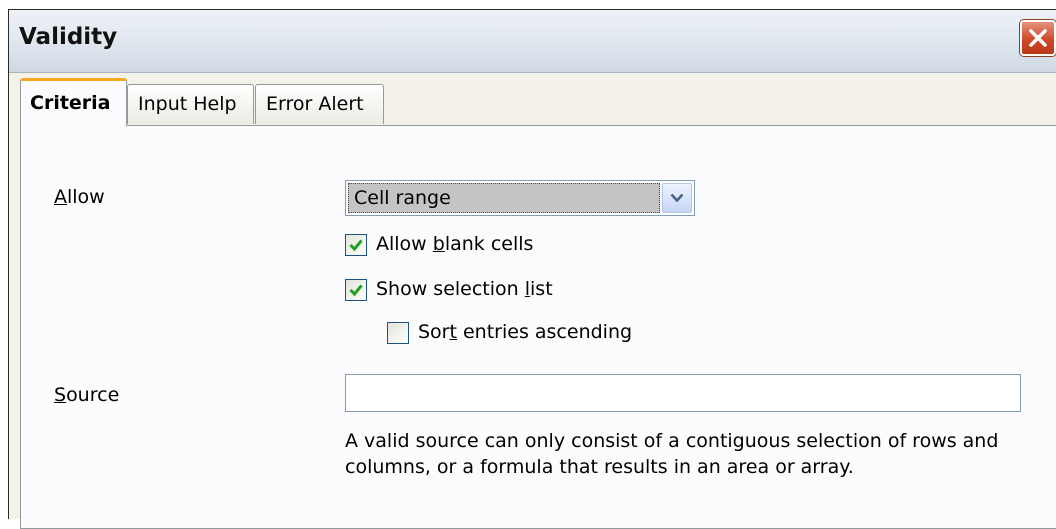 This screenshot has width=1056, height=529. Describe the element at coordinates (86, 197) in the screenshot. I see `allow-label-rest: llow` at that location.